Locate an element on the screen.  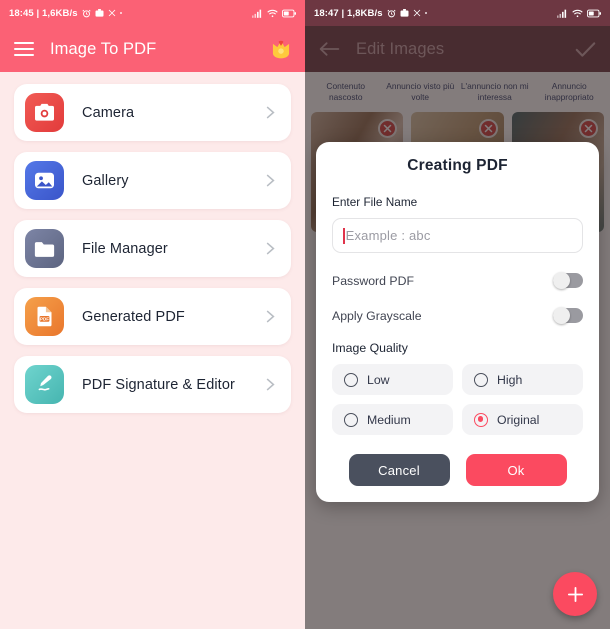
quality-option-low: Low is located at coordinates (392, 379).